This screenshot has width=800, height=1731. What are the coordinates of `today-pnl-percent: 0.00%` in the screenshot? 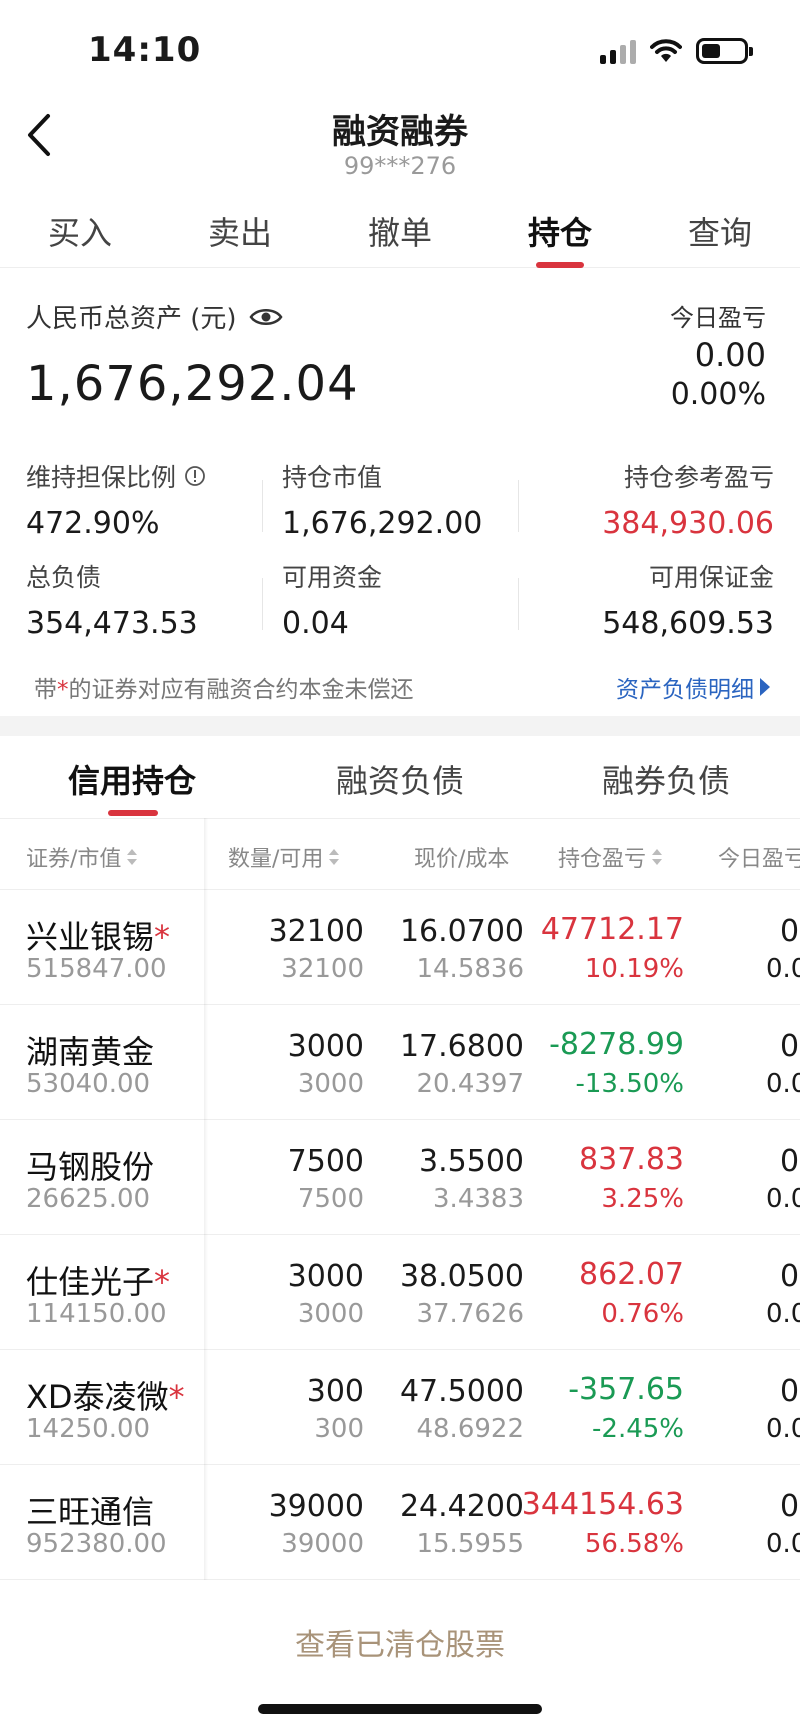 It's located at (718, 394).